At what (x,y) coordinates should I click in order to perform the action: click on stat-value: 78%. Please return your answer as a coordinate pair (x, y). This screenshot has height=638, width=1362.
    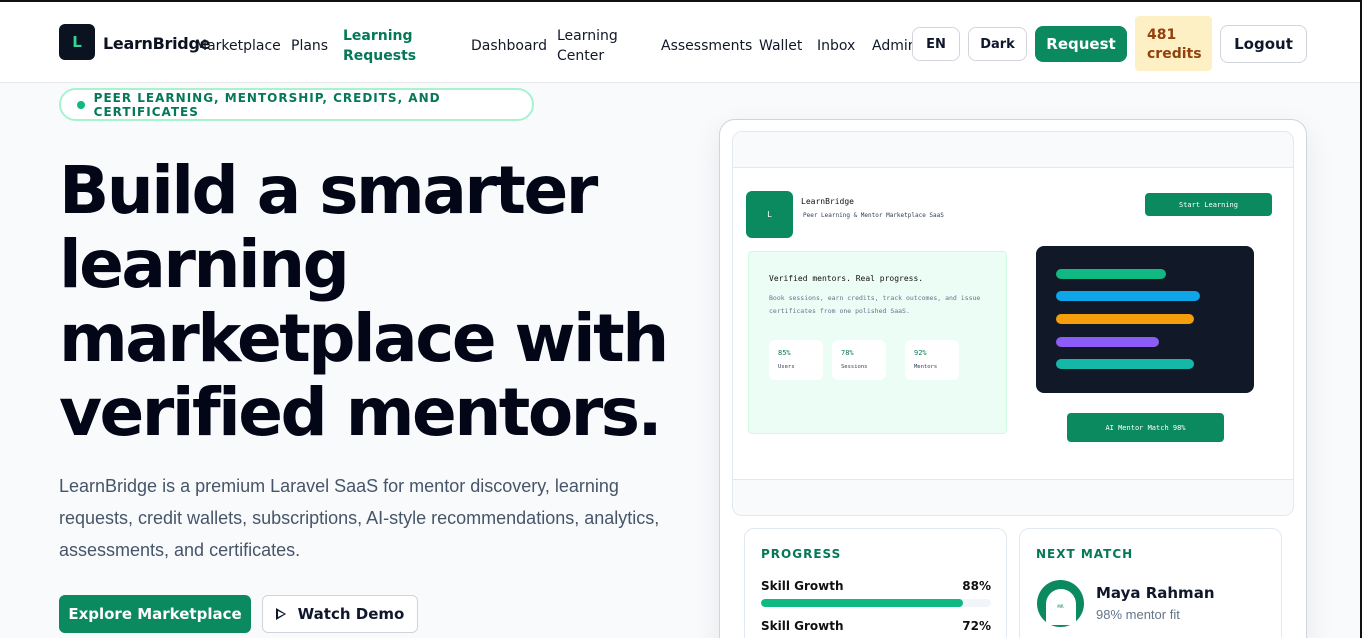
    Looking at the image, I should click on (847, 353).